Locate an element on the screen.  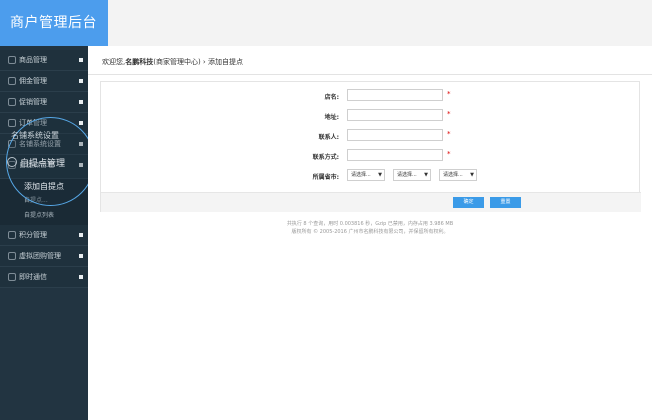
magnified-pickup-management: 自提点管理 is located at coordinates (42, 162).